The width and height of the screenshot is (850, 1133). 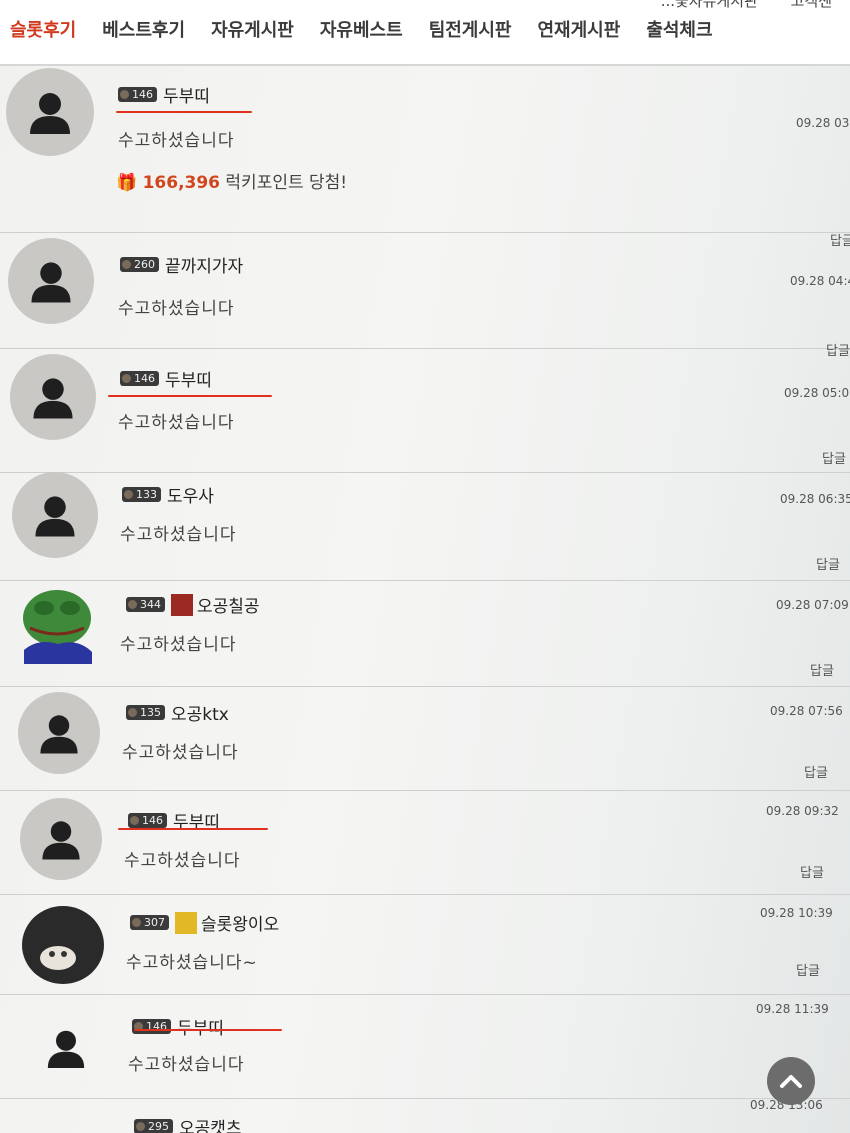 I want to click on comment-time: 09.28 03:4, so click(x=823, y=123).